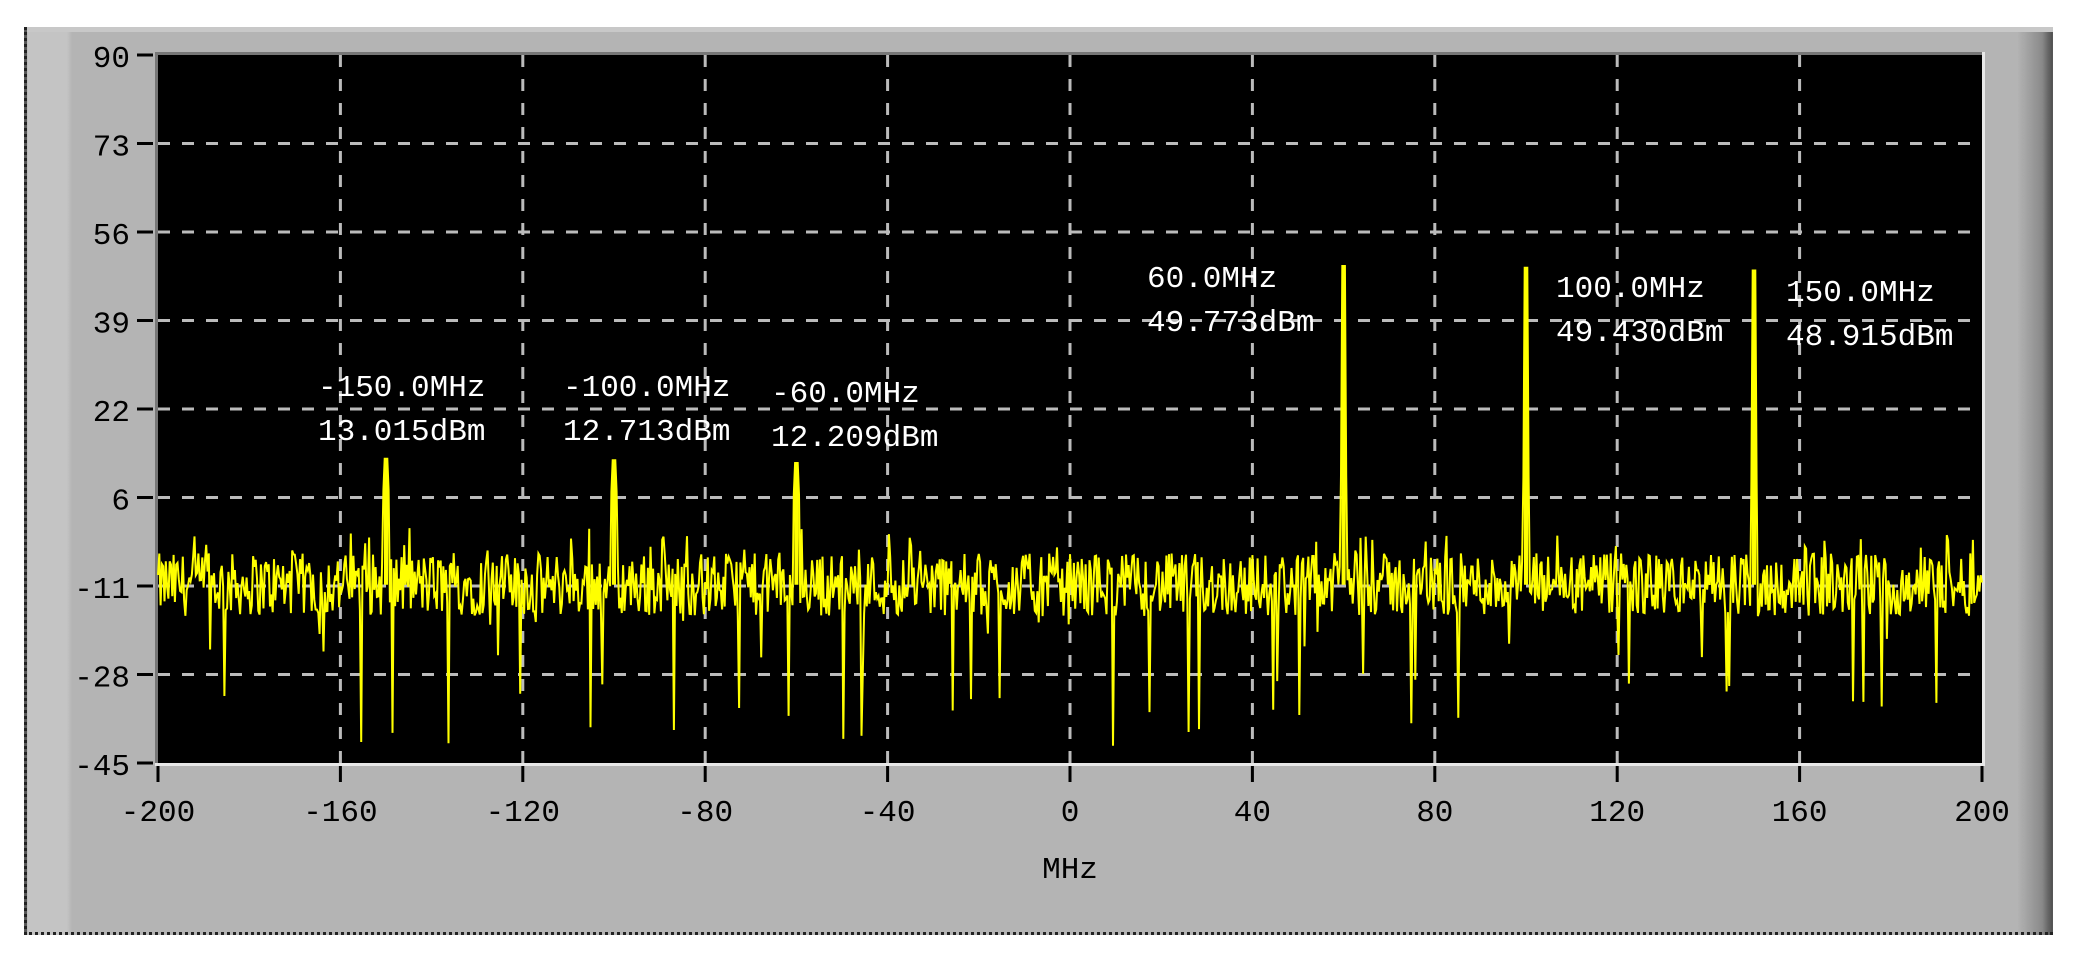 This screenshot has width=2076, height=964. Describe the element at coordinates (111, 148) in the screenshot. I see `y-tick-label: 73` at that location.